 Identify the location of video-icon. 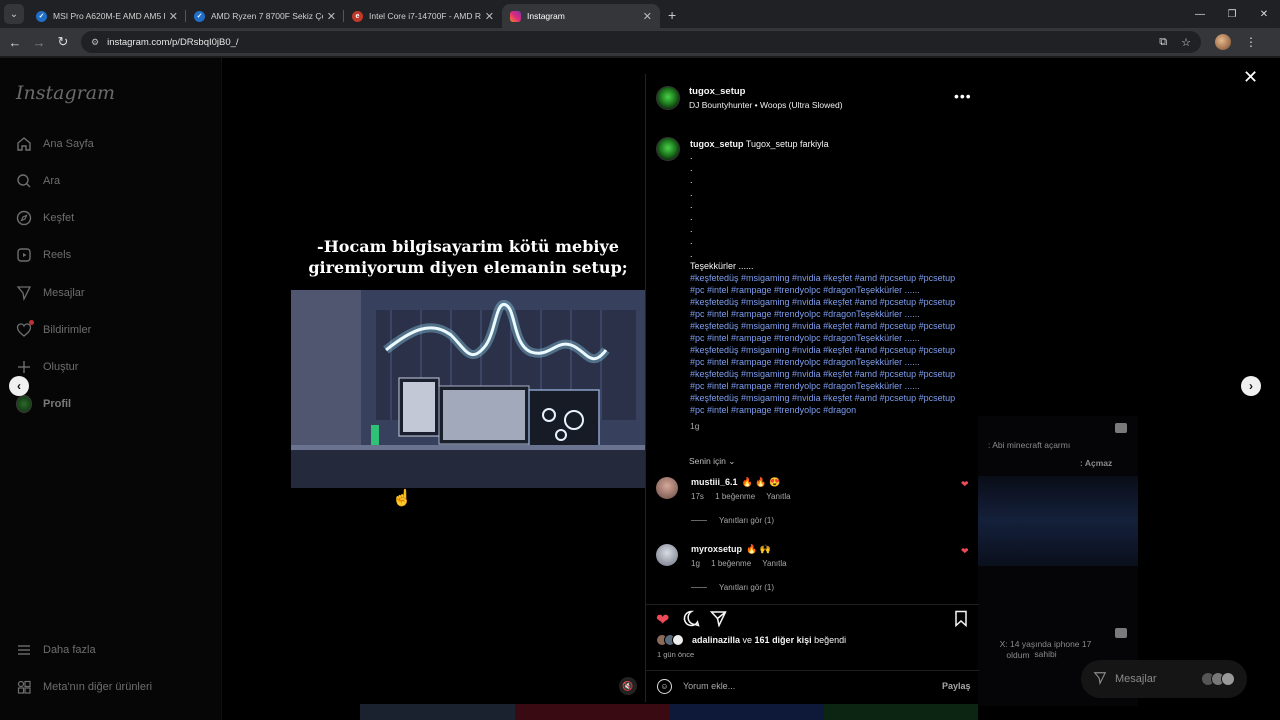
(1121, 633).